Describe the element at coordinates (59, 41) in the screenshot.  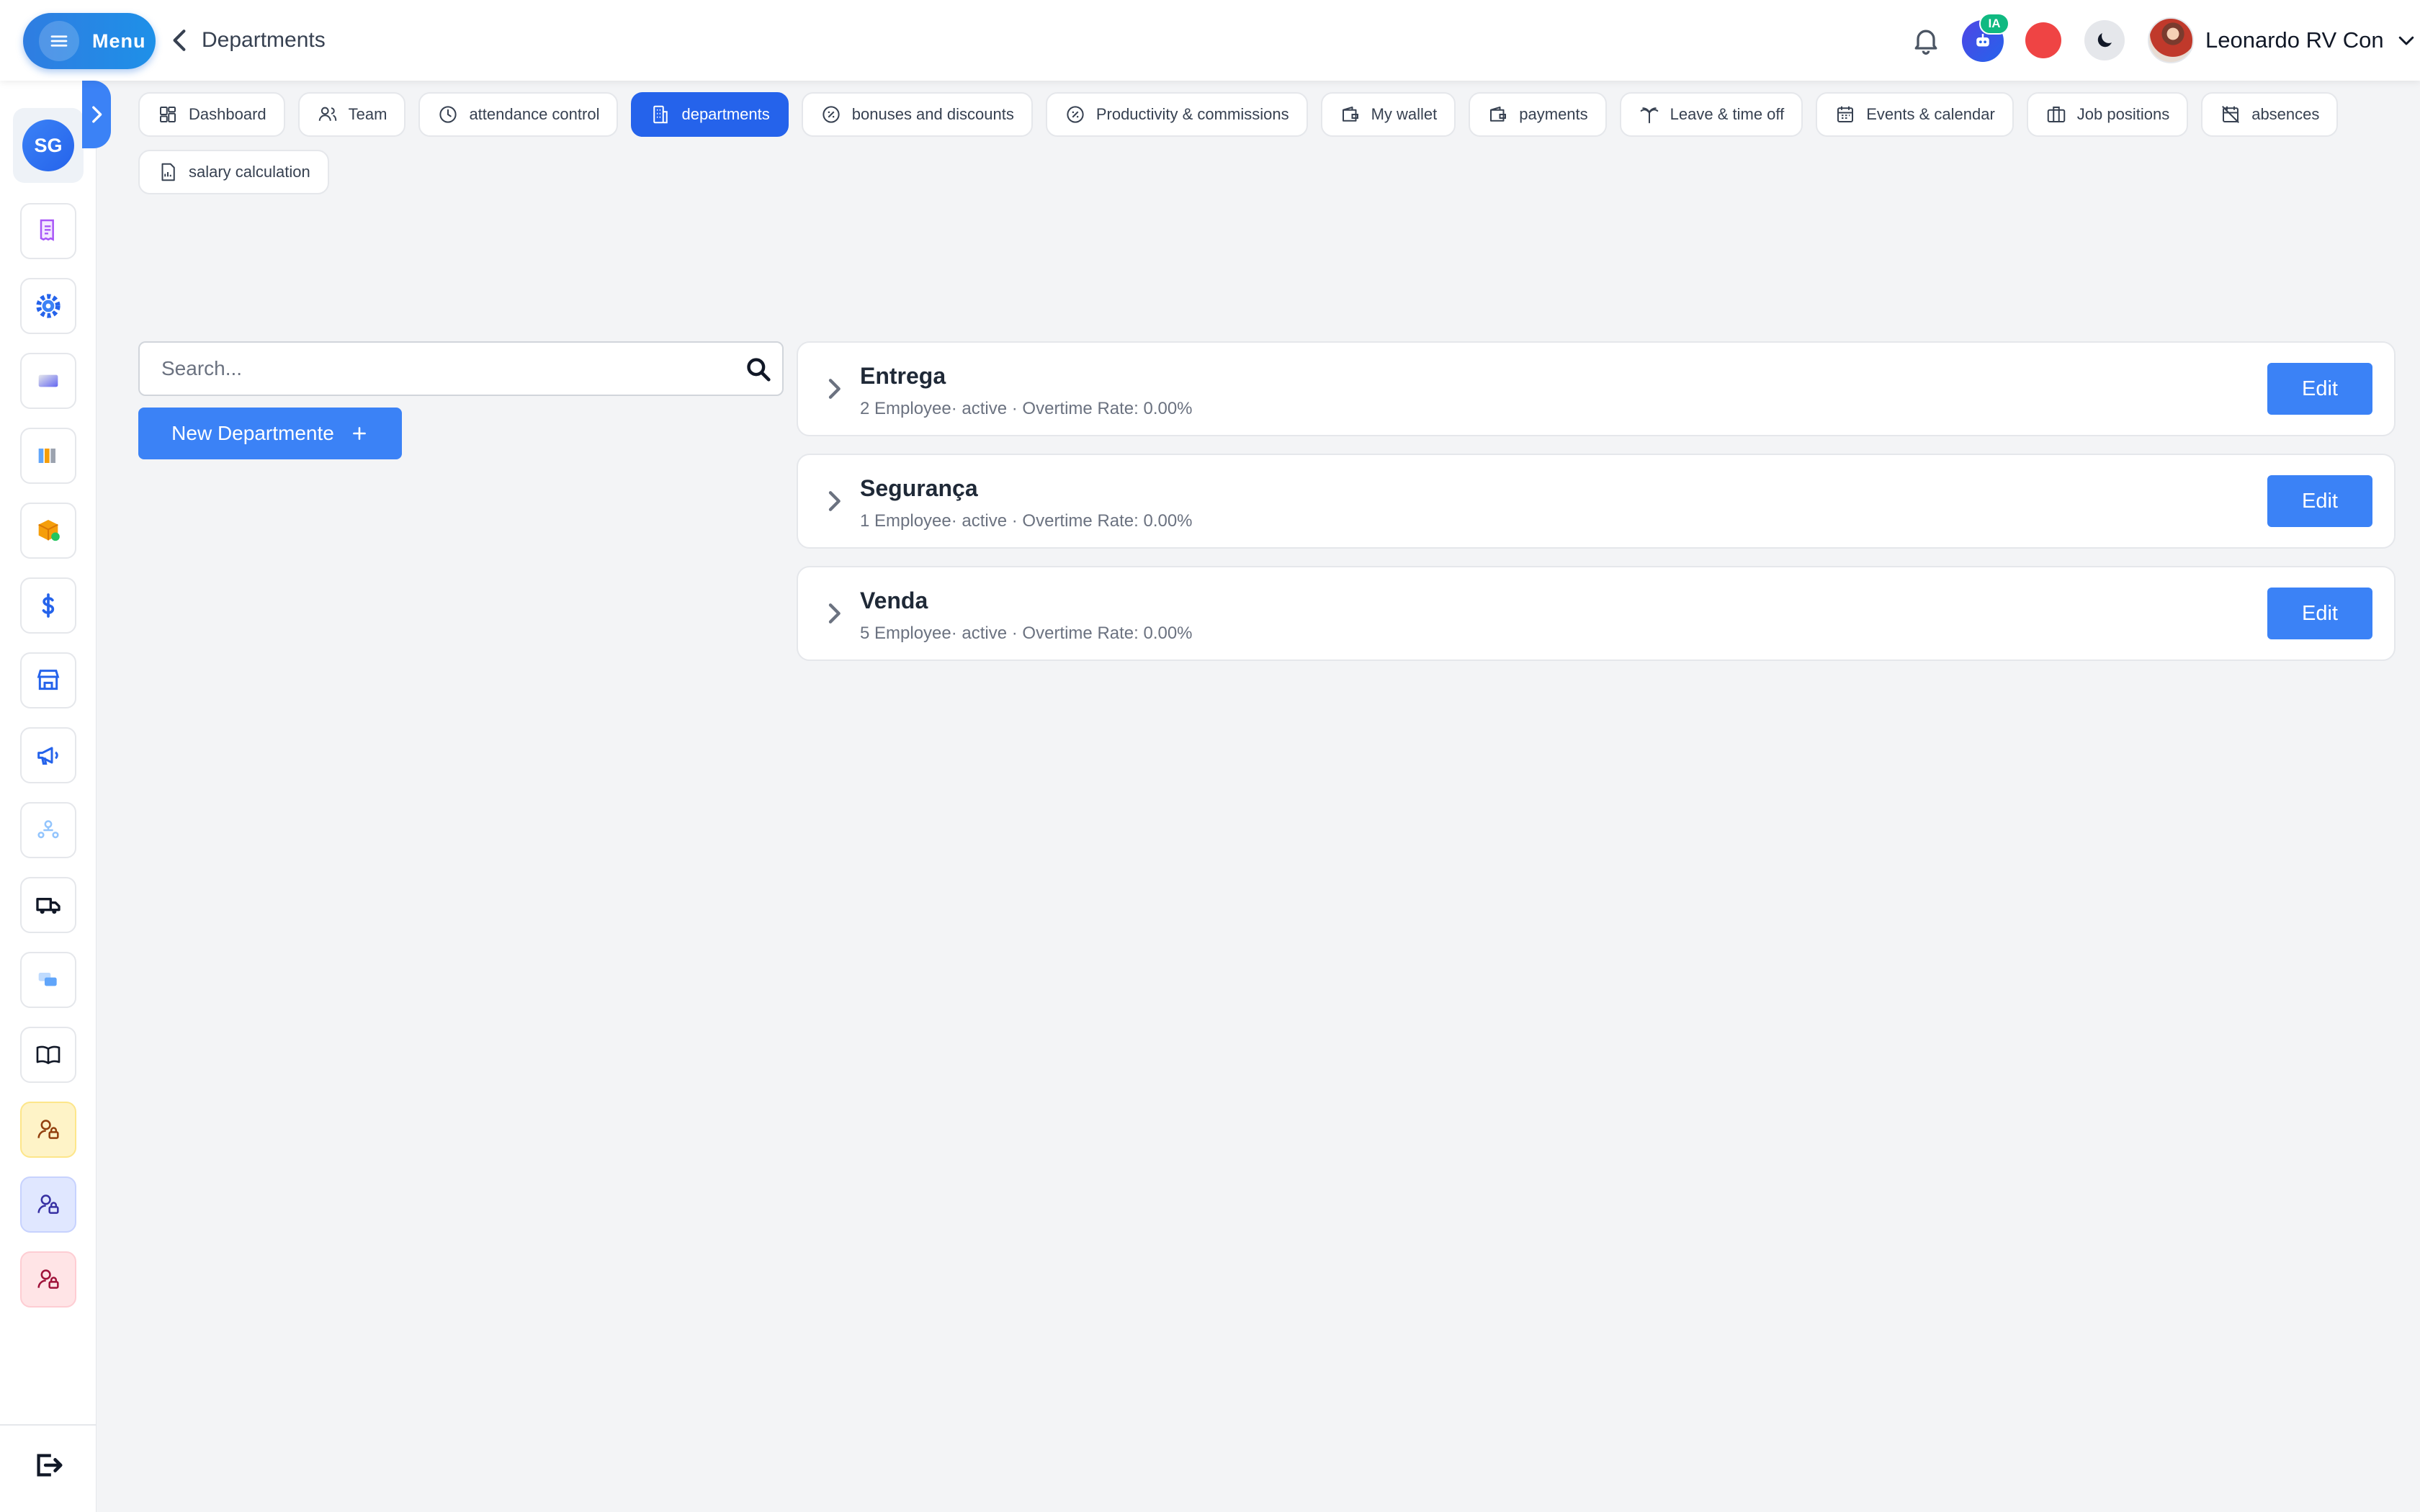
I see `hamburger-icon` at that location.